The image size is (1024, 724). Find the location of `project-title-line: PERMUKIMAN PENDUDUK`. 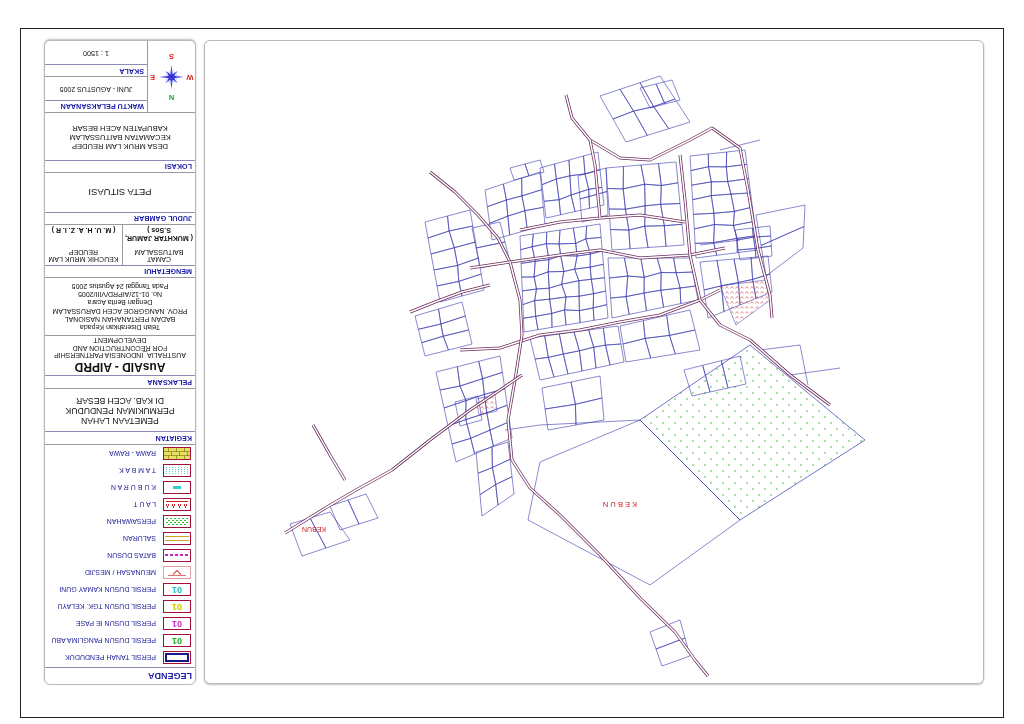

project-title-line: PERMUKIMAN PENDUDUK is located at coordinates (120, 410).